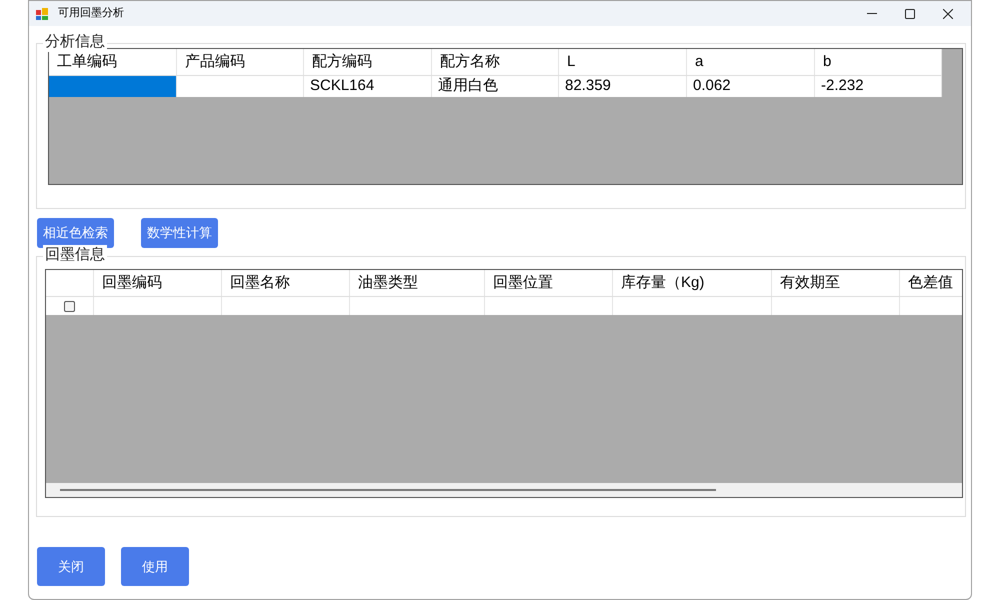 This screenshot has height=600, width=1000. I want to click on column-header: 回墨名称, so click(286, 283).